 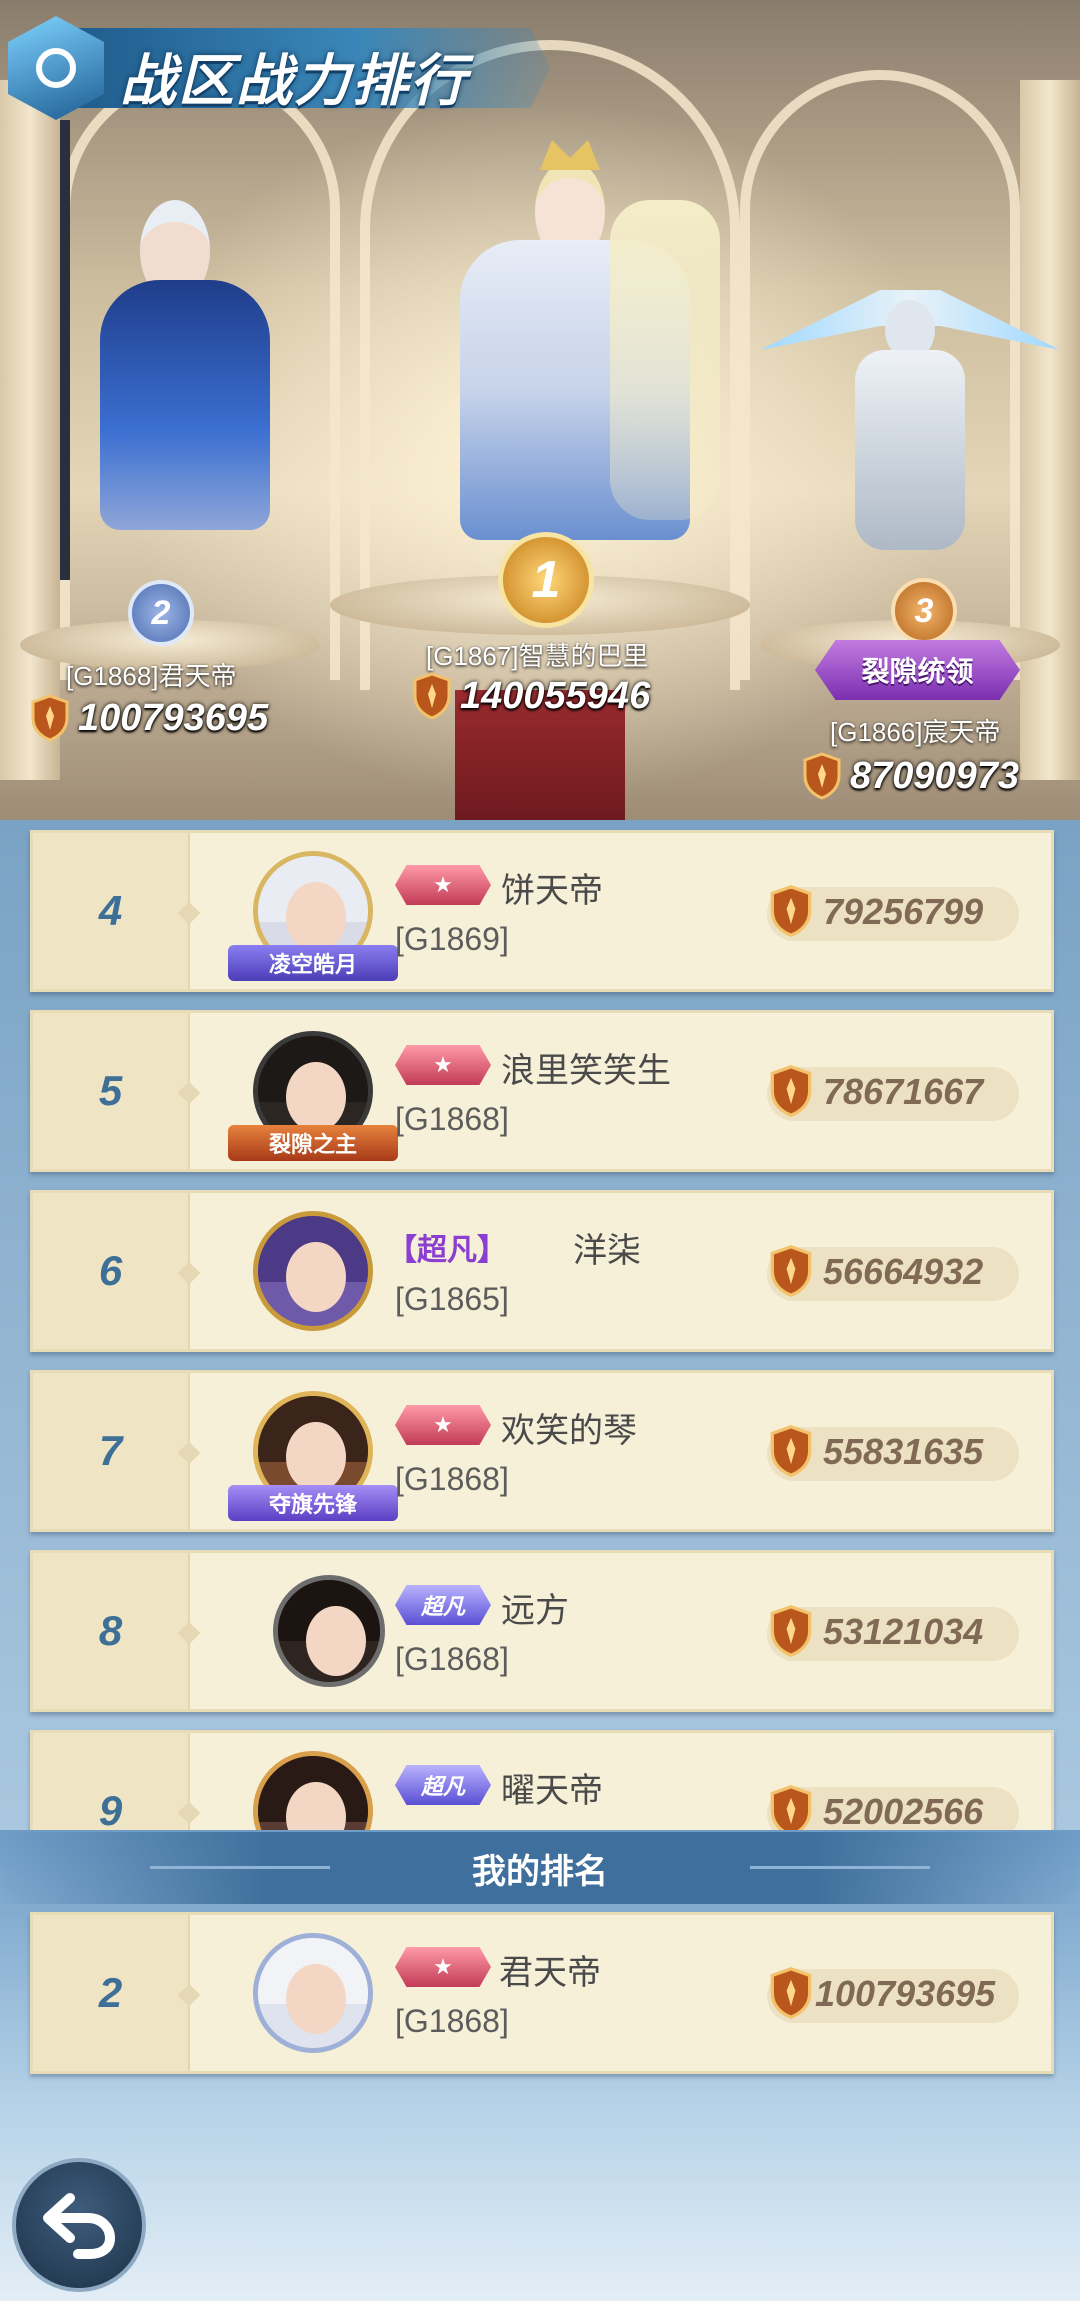 I want to click on rank-number: 7, so click(x=110, y=1450).